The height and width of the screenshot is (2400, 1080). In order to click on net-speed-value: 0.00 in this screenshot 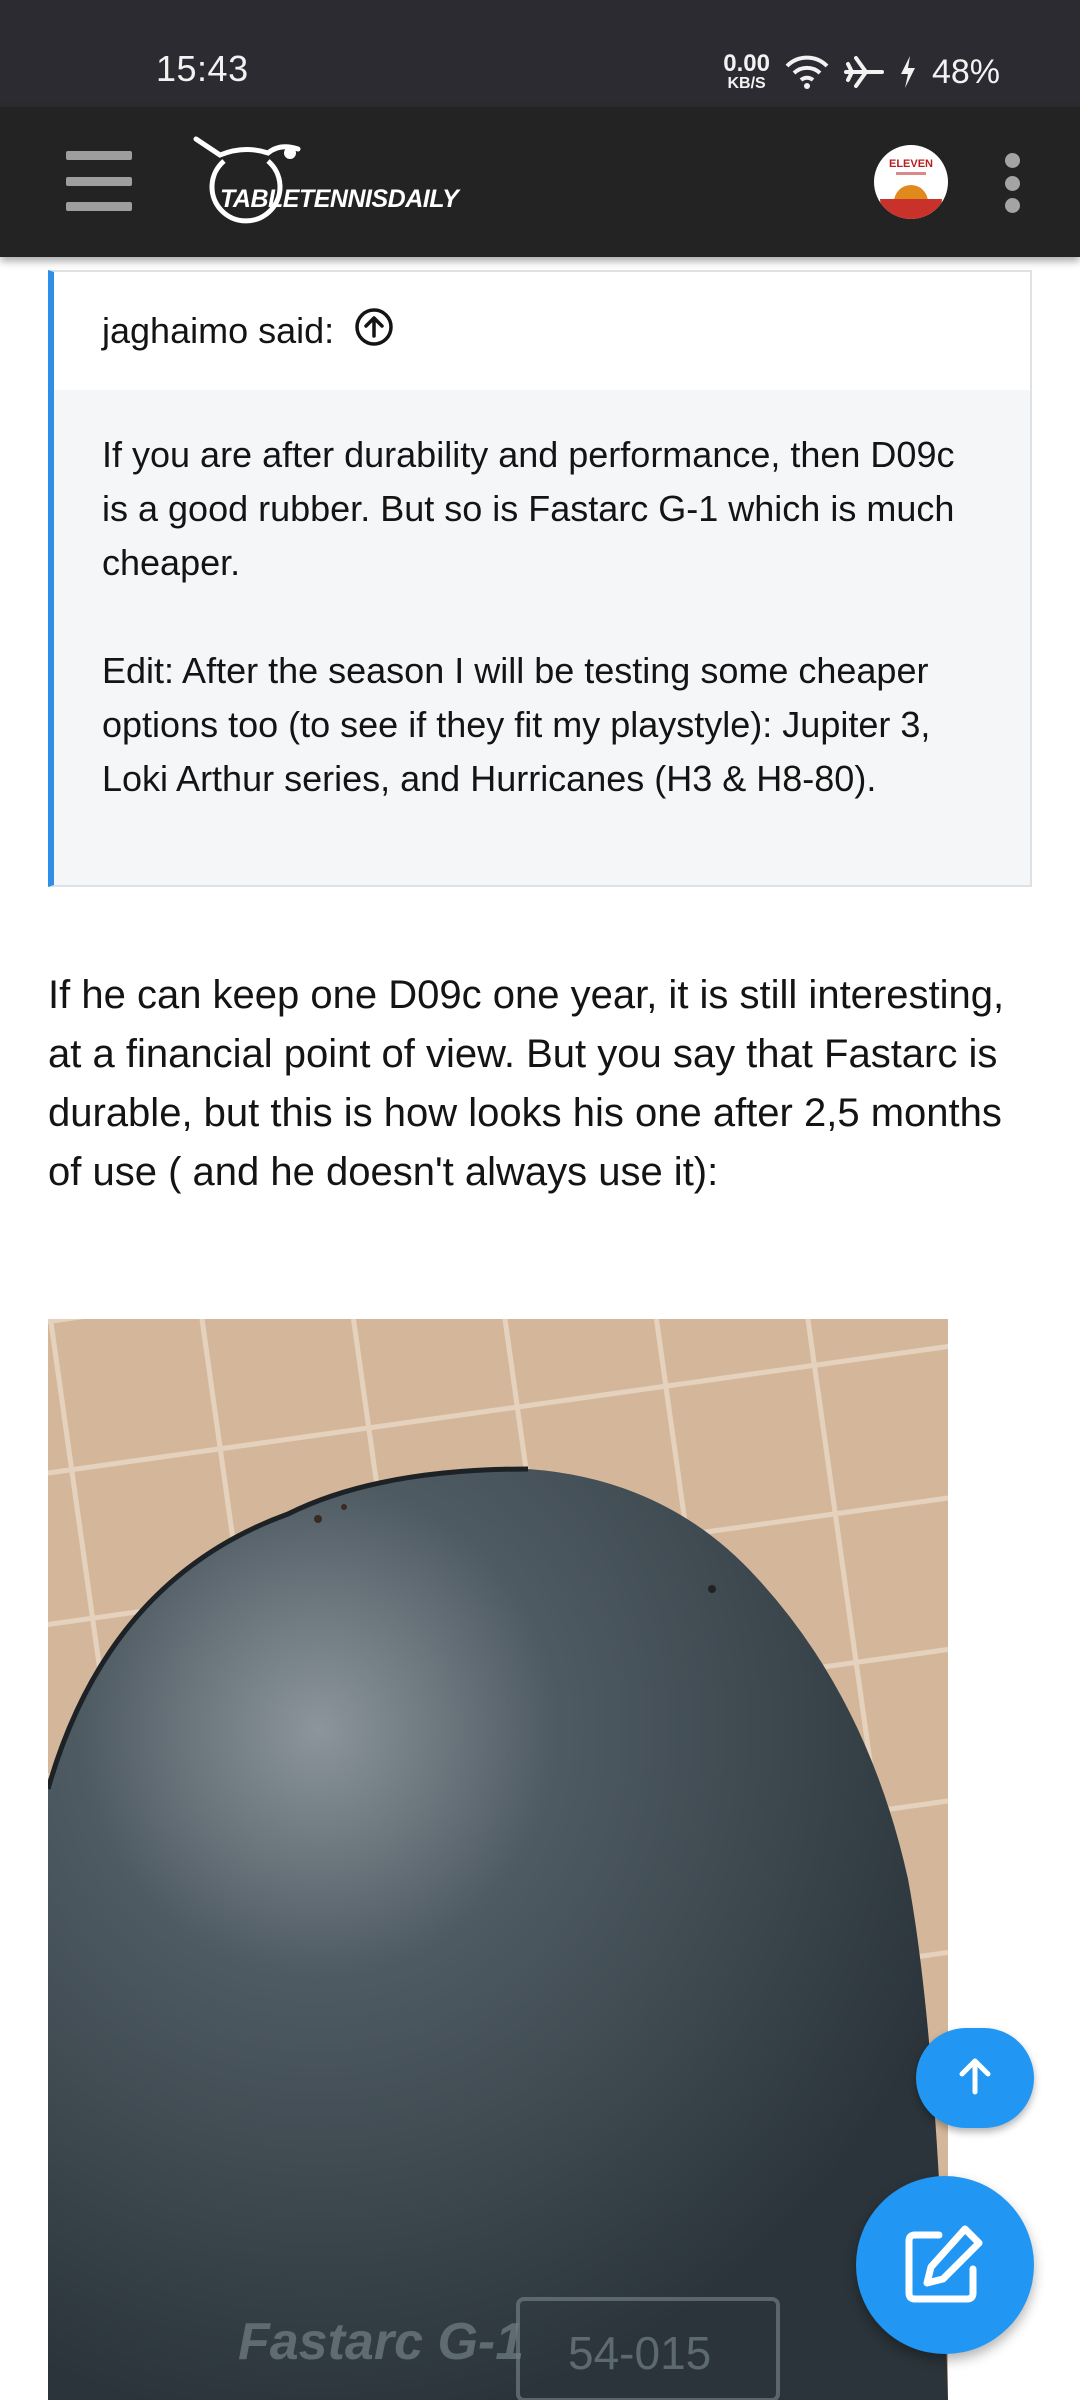, I will do `click(746, 63)`.